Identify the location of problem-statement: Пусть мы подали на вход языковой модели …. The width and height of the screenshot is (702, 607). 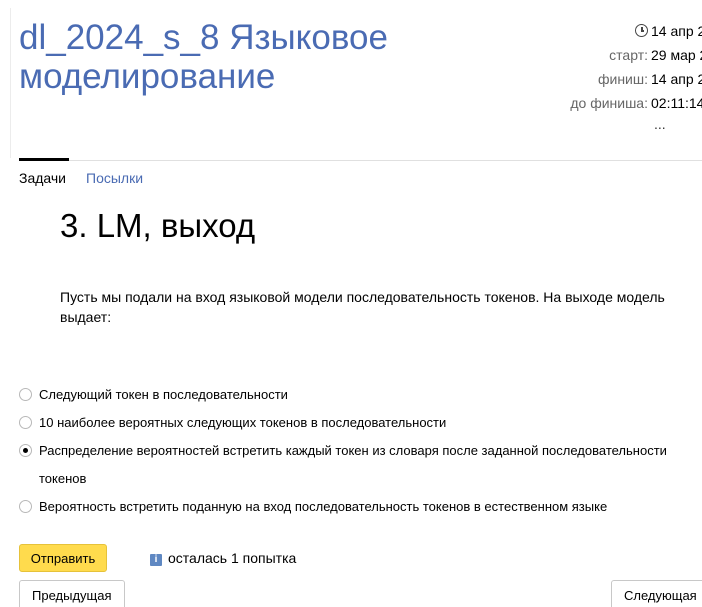
(362, 307).